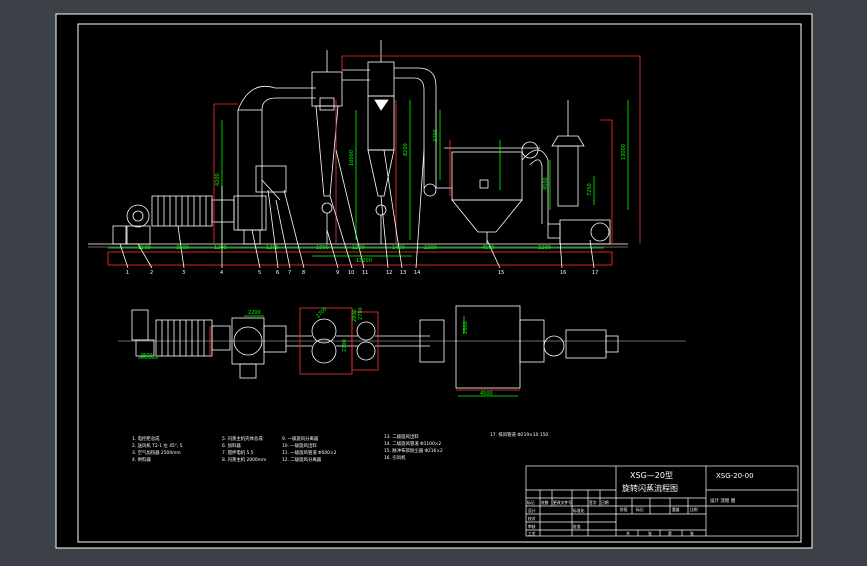  What do you see at coordinates (351, 273) in the screenshot?
I see `callout: 10` at bounding box center [351, 273].